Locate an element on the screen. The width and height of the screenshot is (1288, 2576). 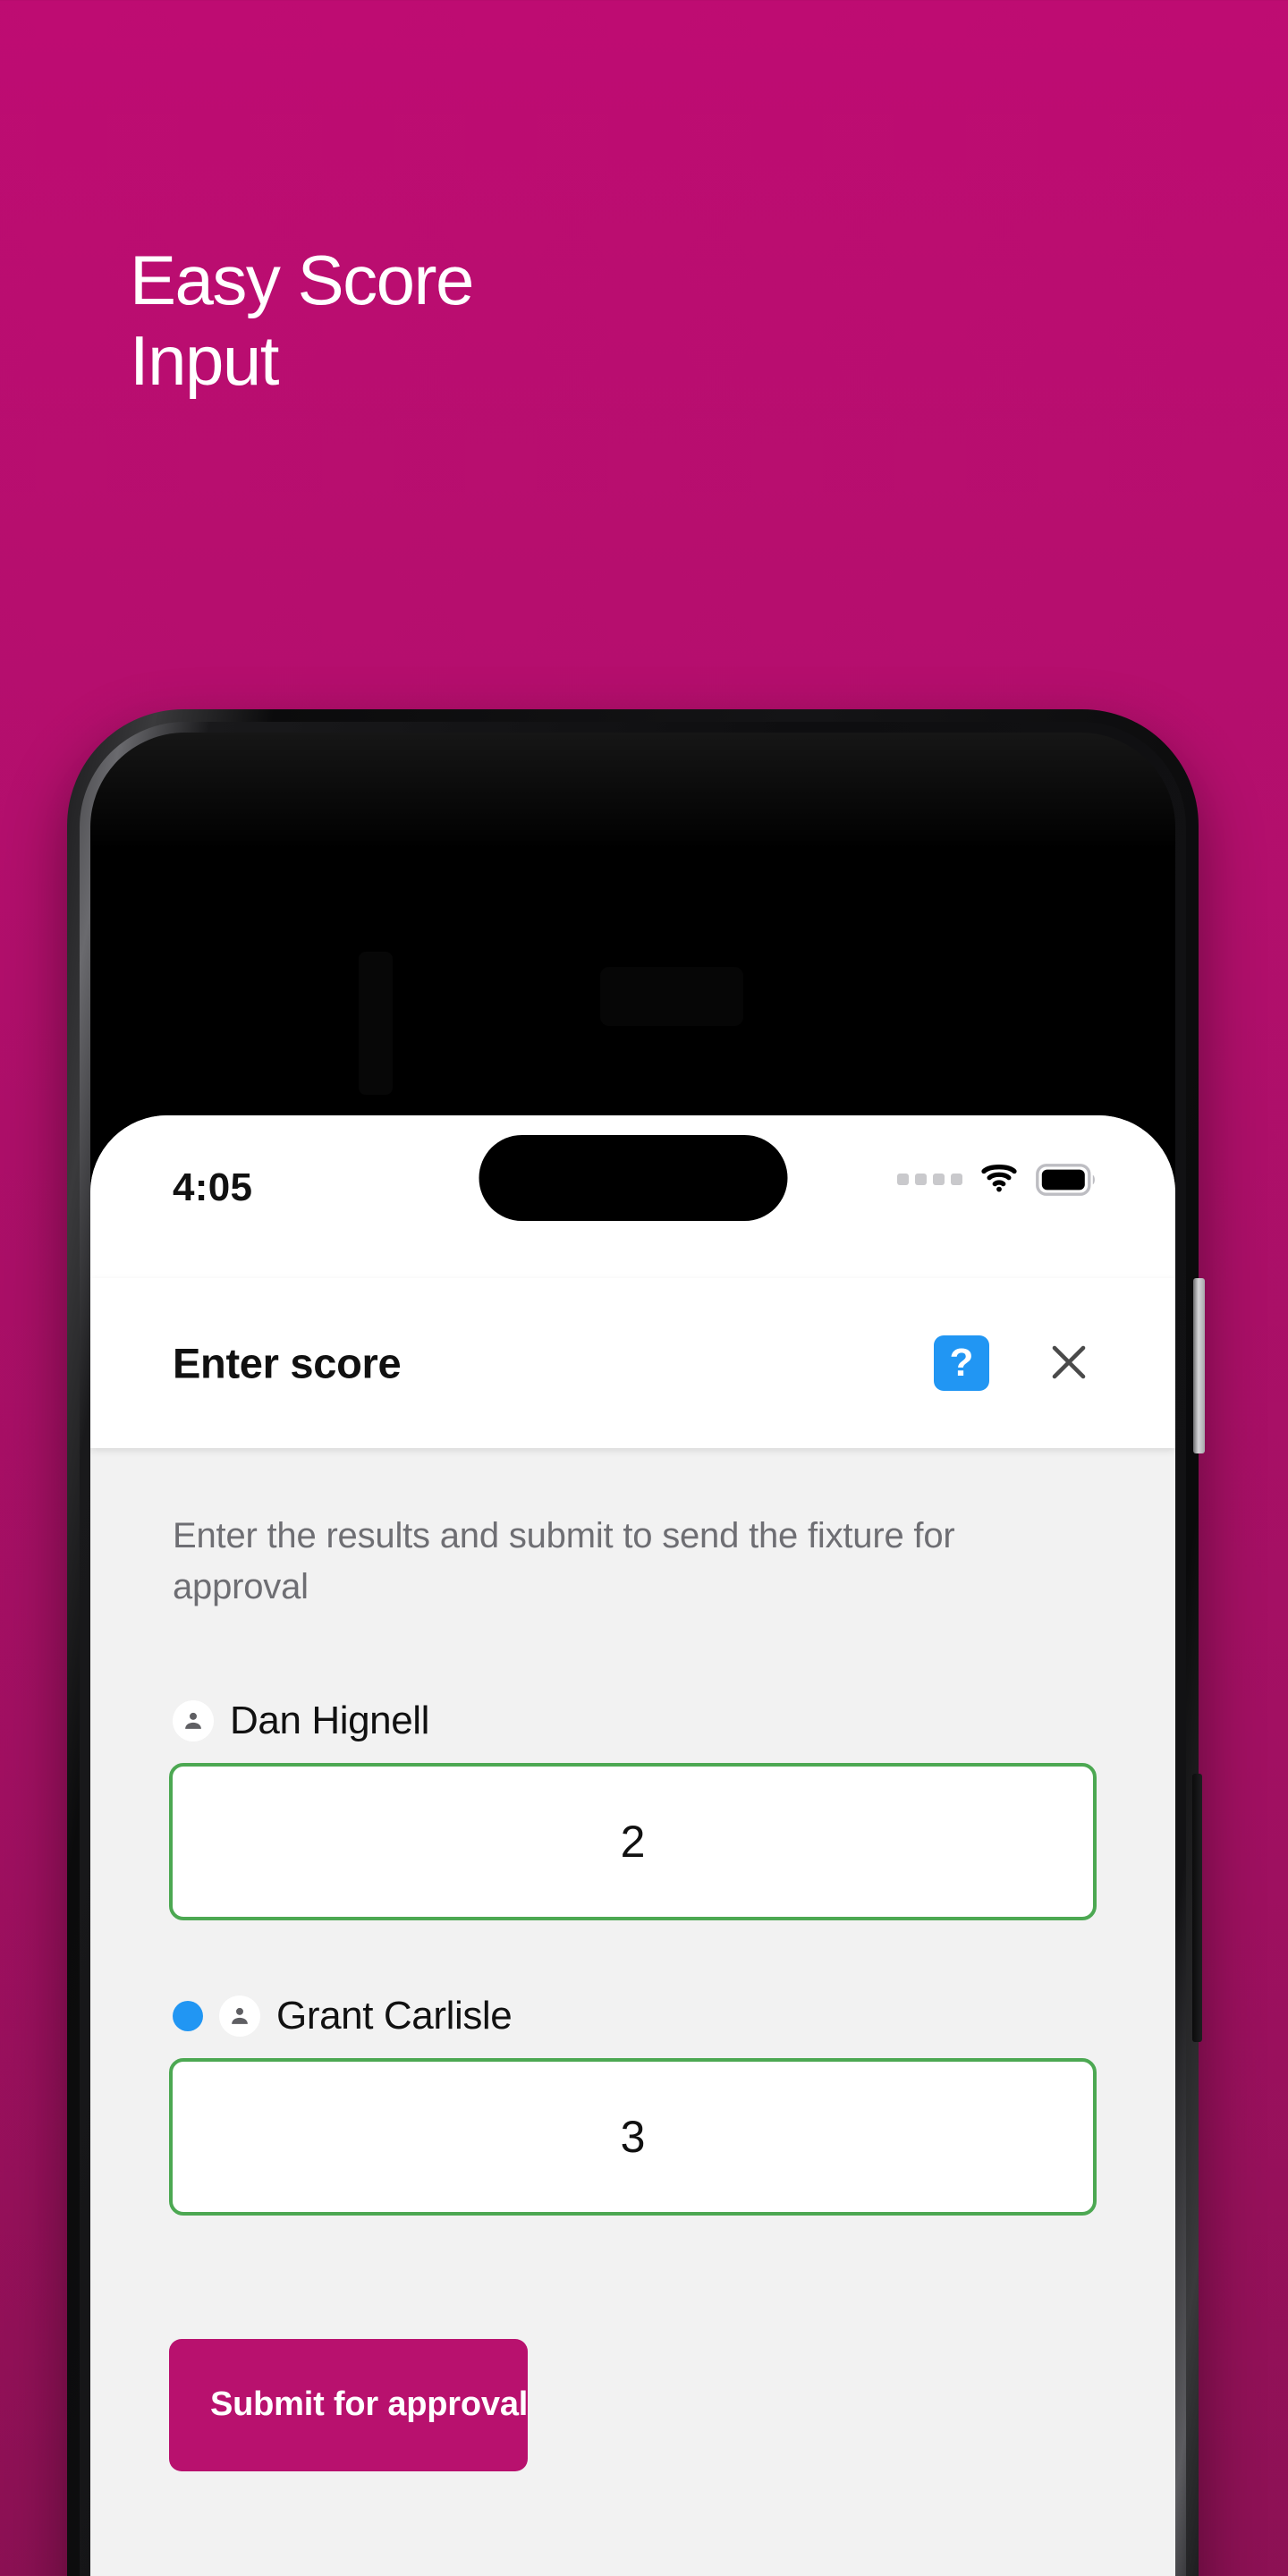
player-name: Grant Carlisle is located at coordinates (394, 2015).